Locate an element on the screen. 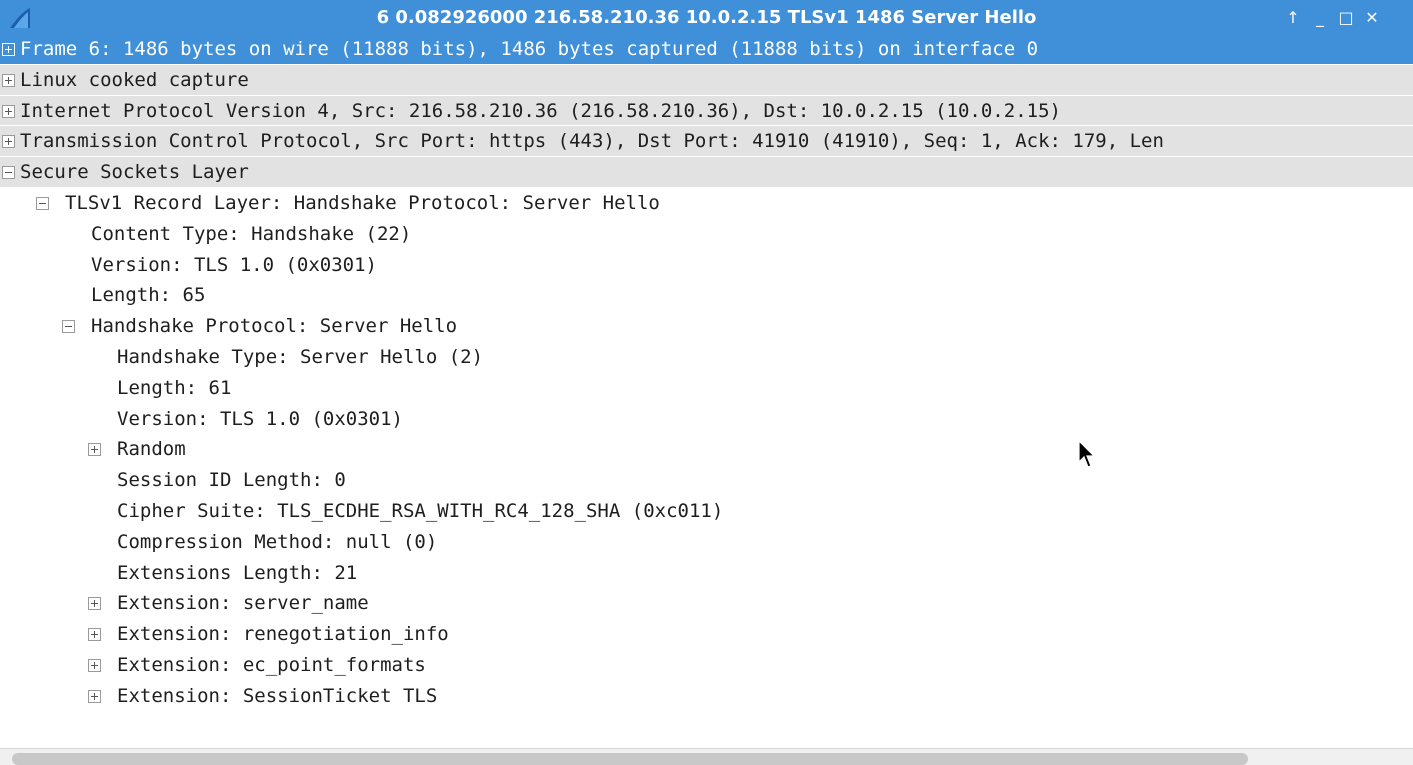 Image resolution: width=1413 pixels, height=765 pixels. tree-row-ssl: Secure Sockets Layer is located at coordinates (706, 172).